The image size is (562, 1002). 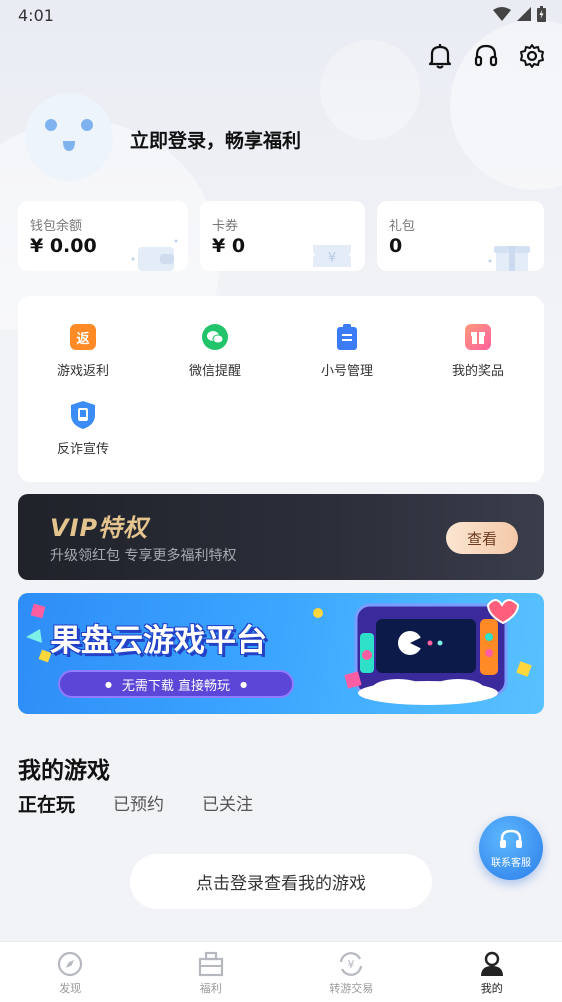 I want to click on avatar-face-icon, so click(x=69, y=135).